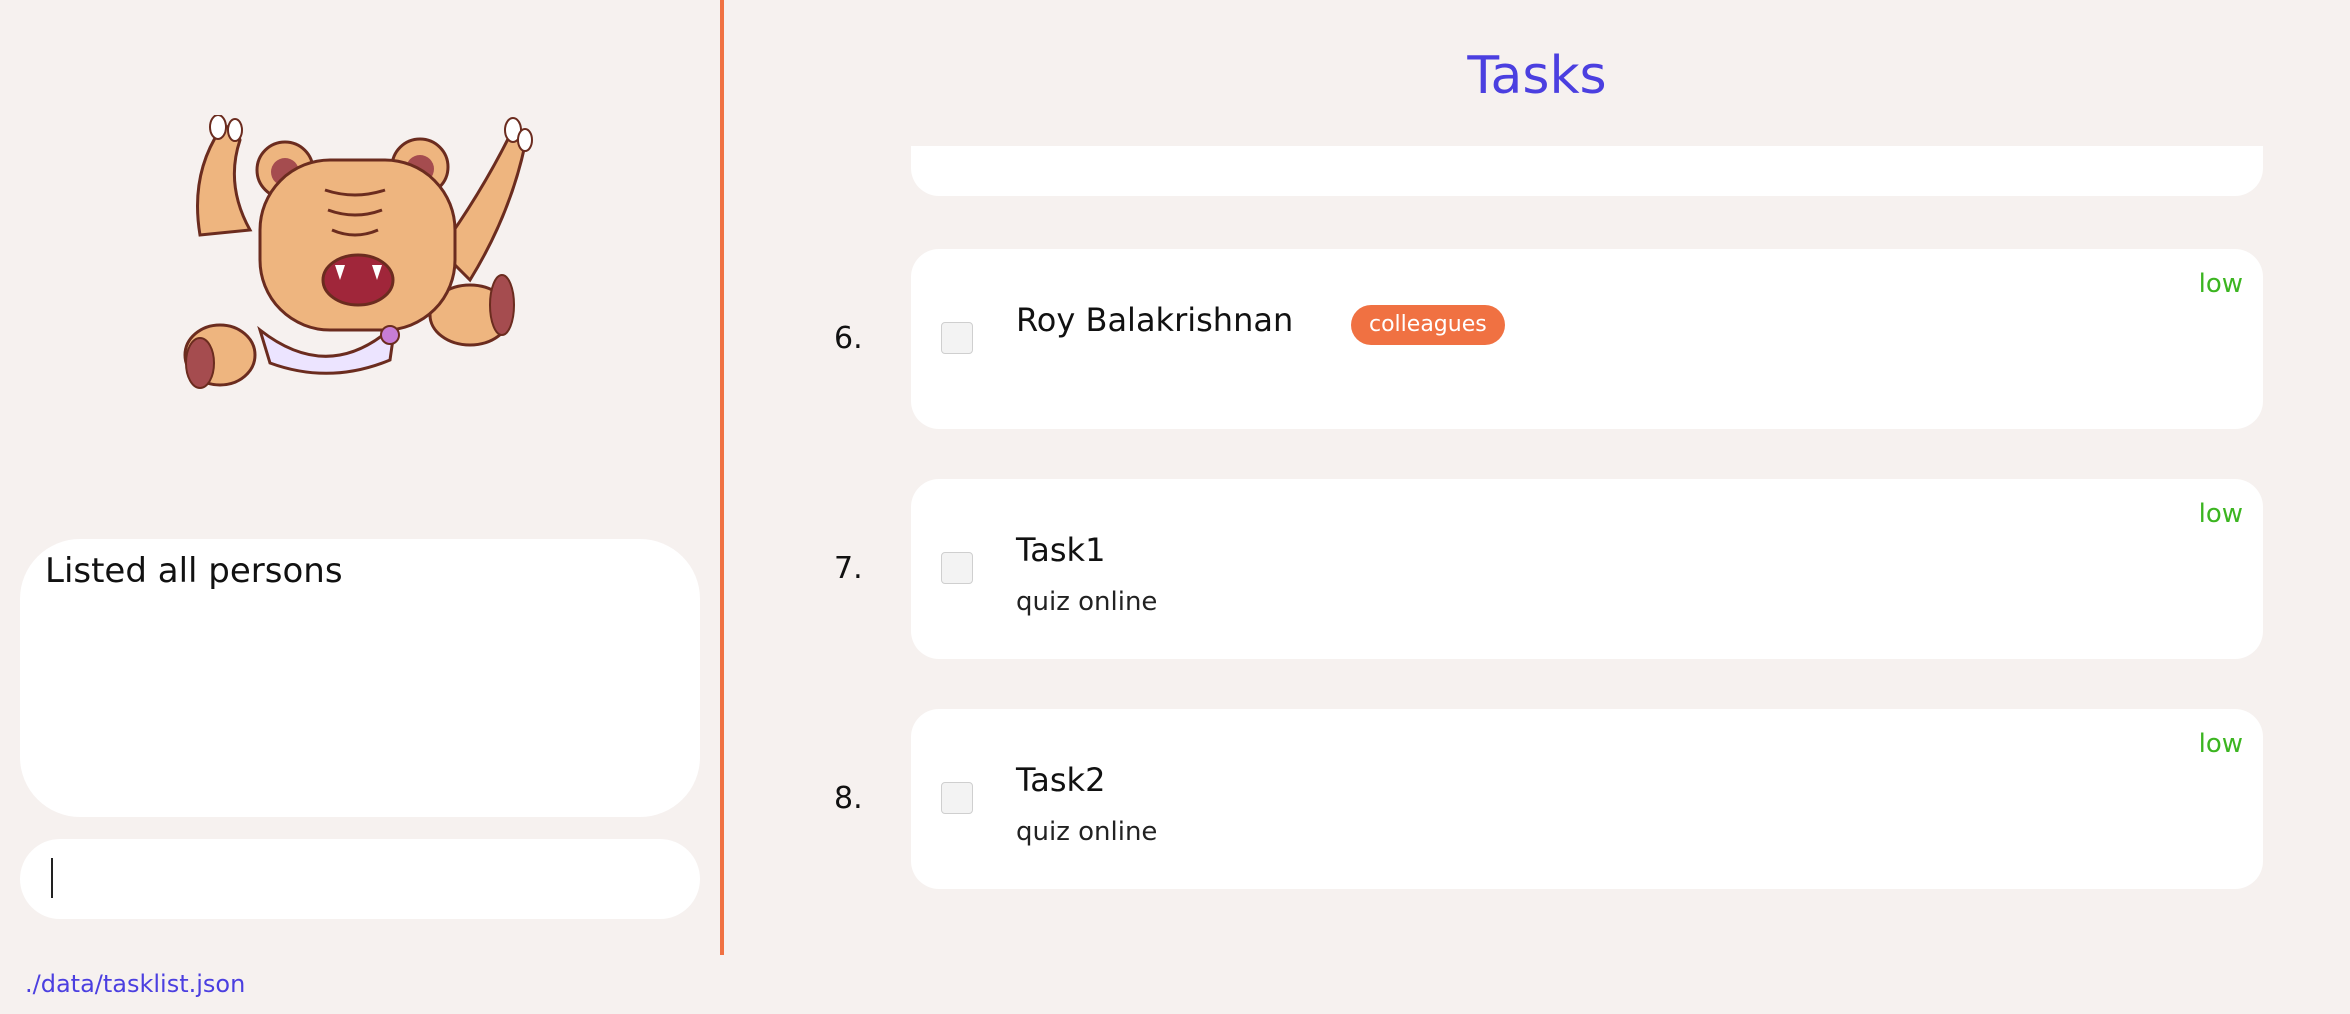 This screenshot has width=2350, height=1014. What do you see at coordinates (848, 798) in the screenshot?
I see `task-index: 8.` at bounding box center [848, 798].